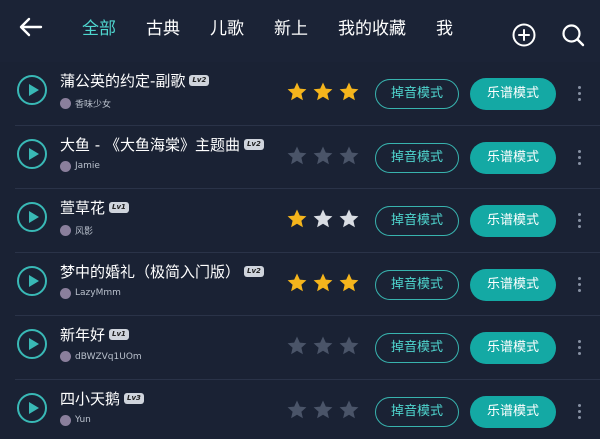  Describe the element at coordinates (108, 356) in the screenshot. I see `author-name: dBWZVq1UOm` at that location.